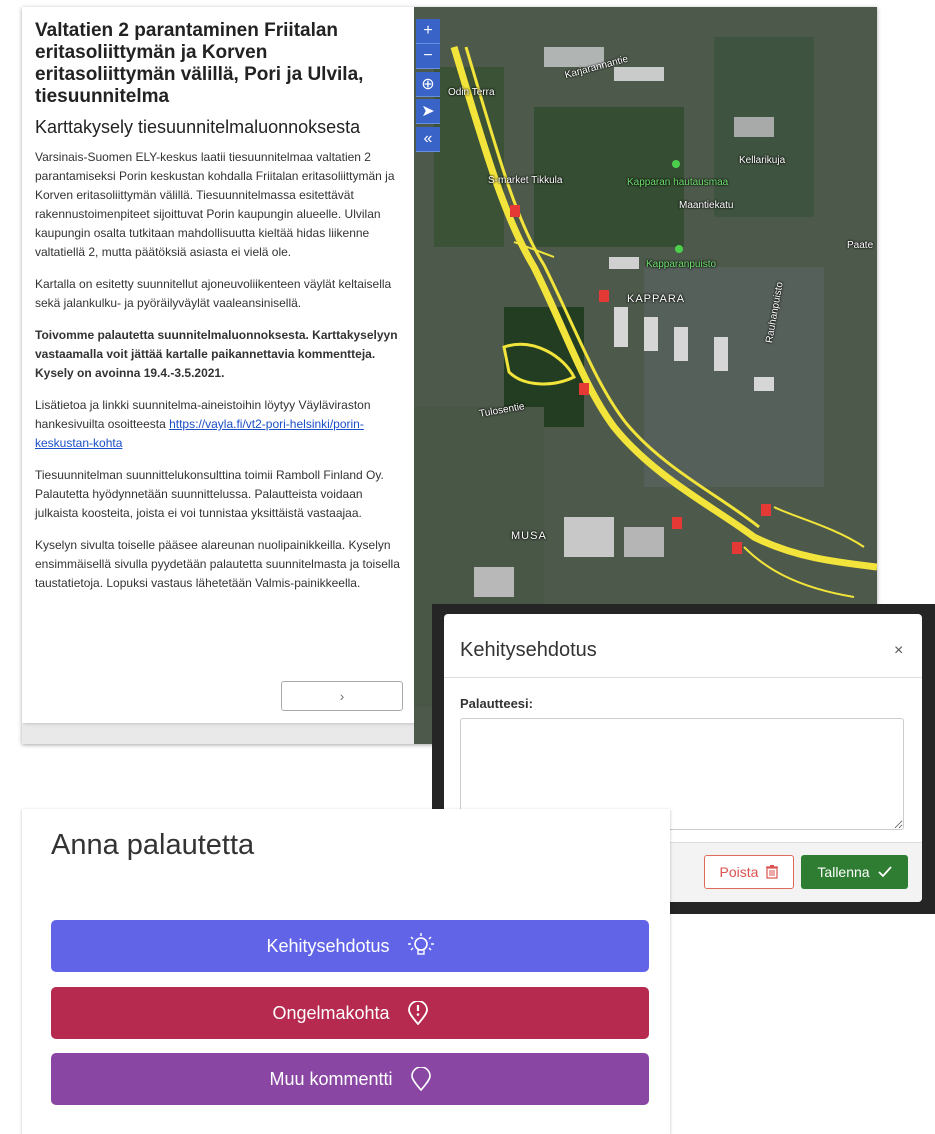 The height and width of the screenshot is (1134, 935). Describe the element at coordinates (681, 264) in the screenshot. I see `map-label-kapparanpuisto: Kapparanpuisto` at that location.